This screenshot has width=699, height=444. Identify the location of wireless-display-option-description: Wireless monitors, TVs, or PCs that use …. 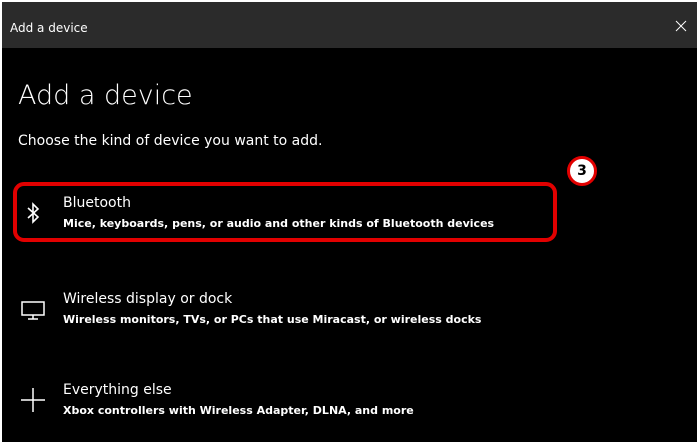
(272, 319).